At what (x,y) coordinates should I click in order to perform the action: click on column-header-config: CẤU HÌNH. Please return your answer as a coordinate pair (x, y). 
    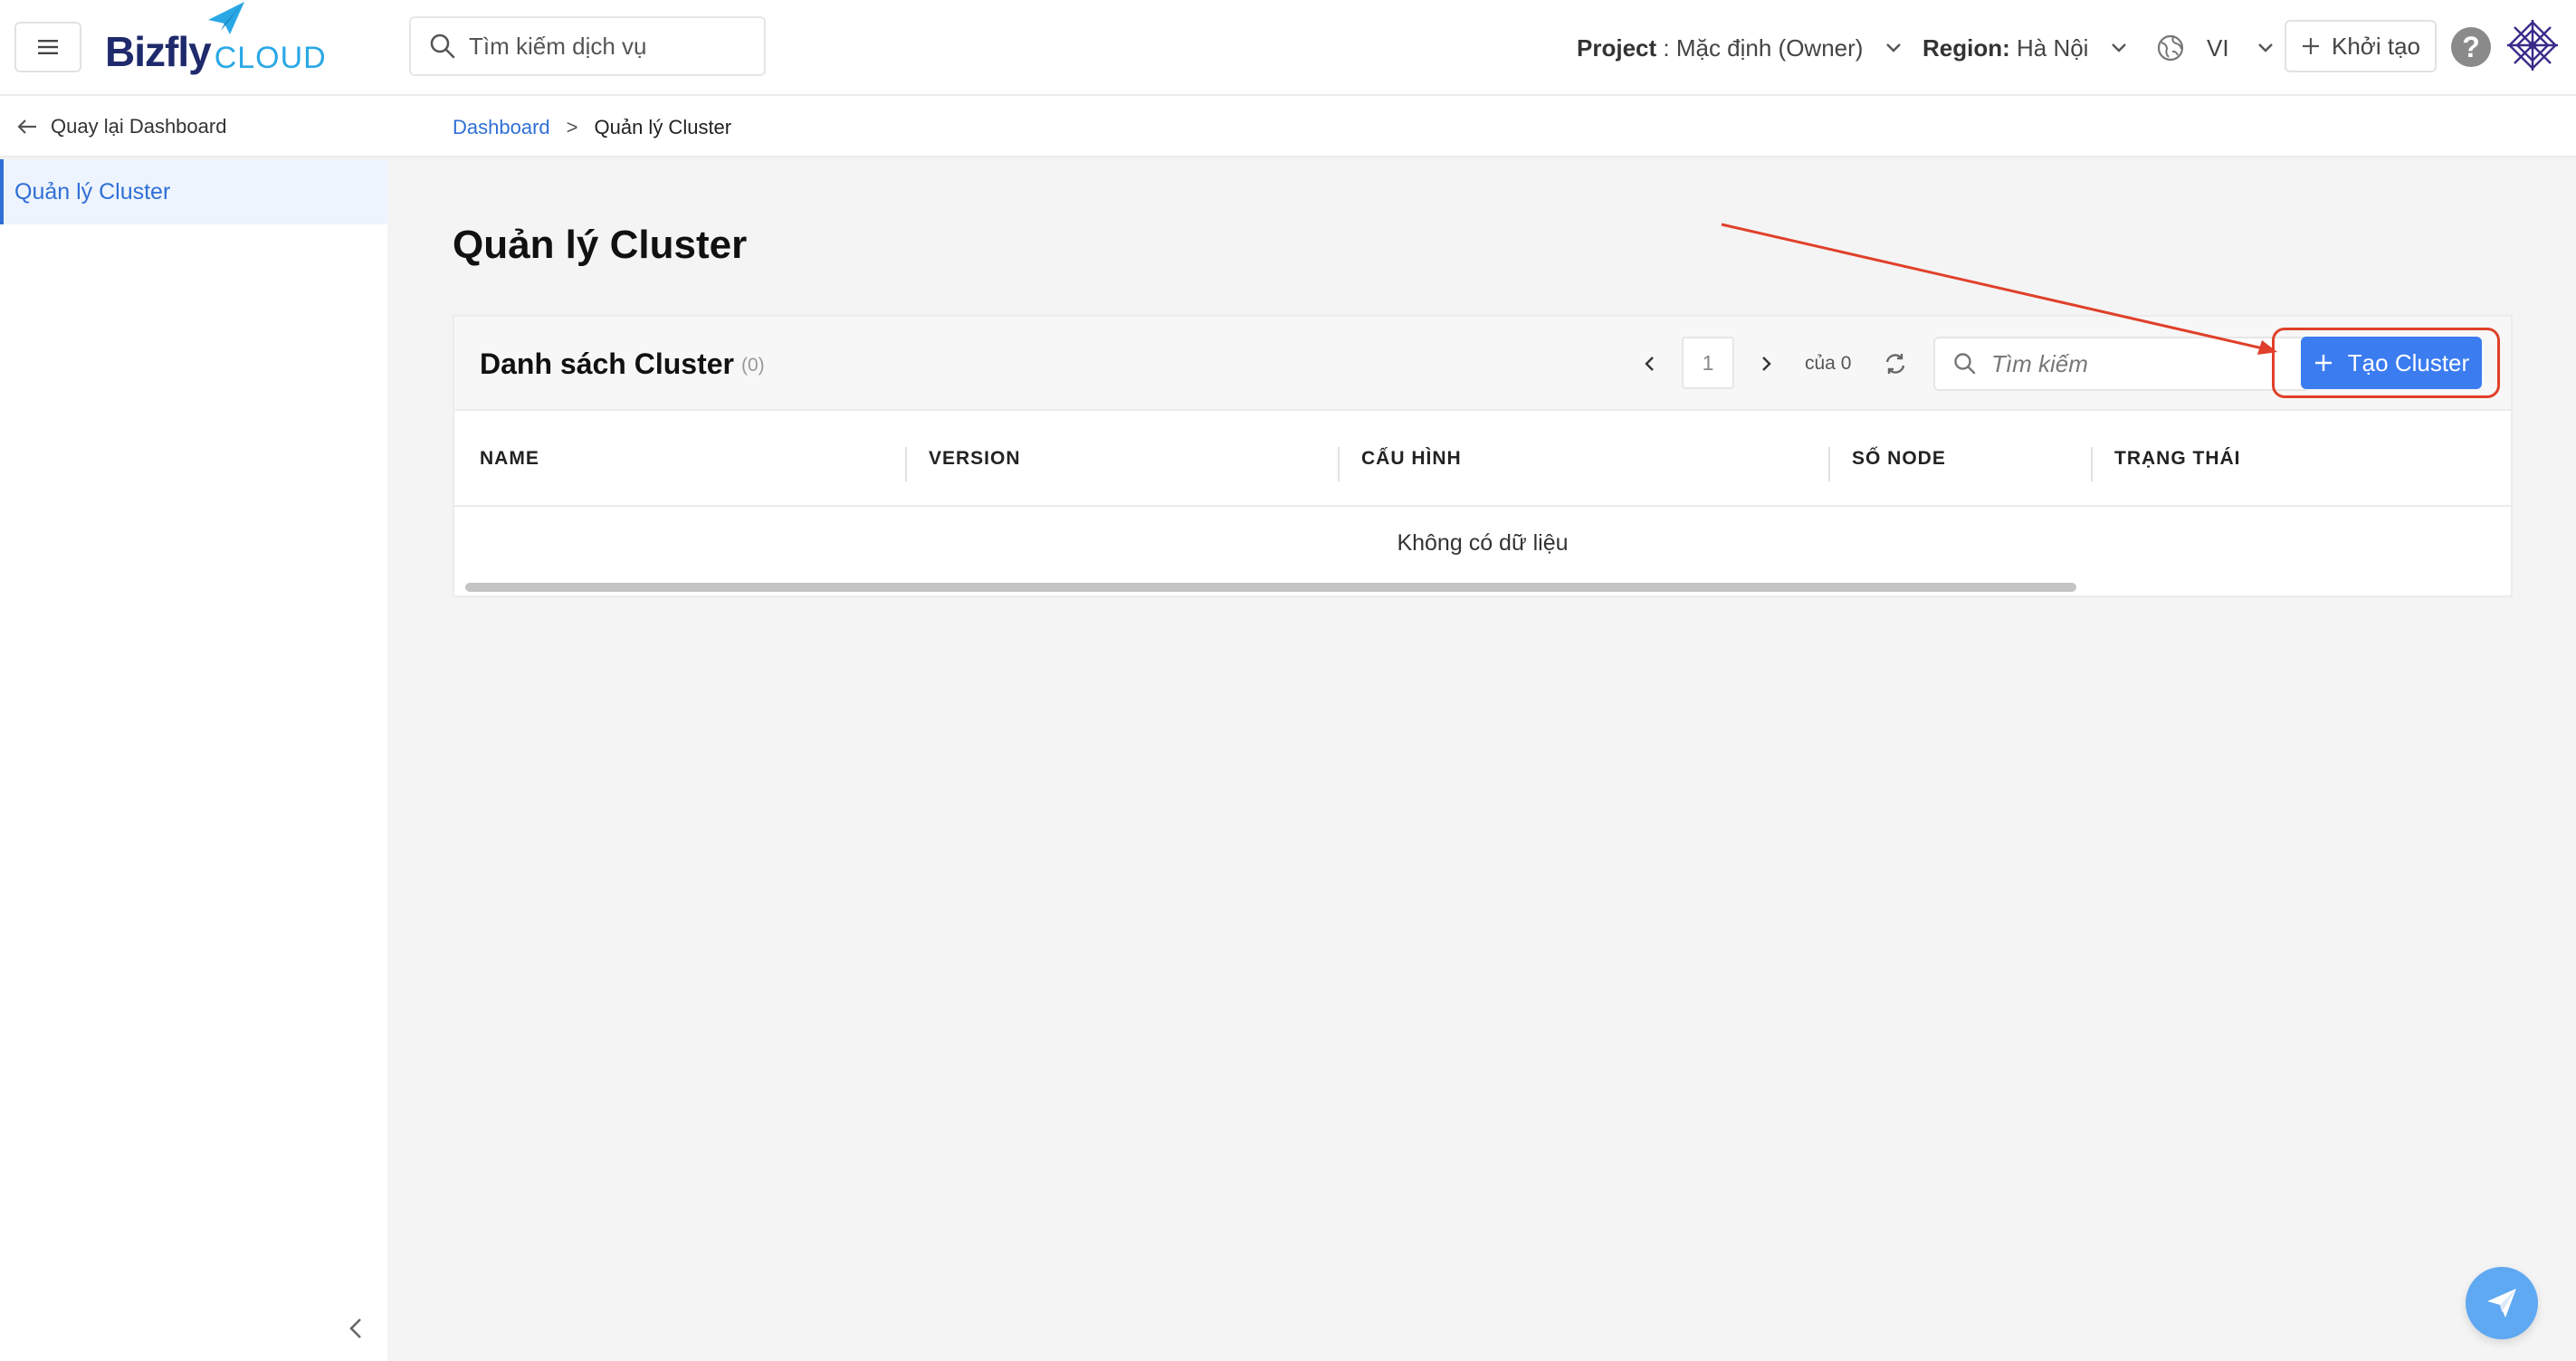
    Looking at the image, I should click on (1411, 459).